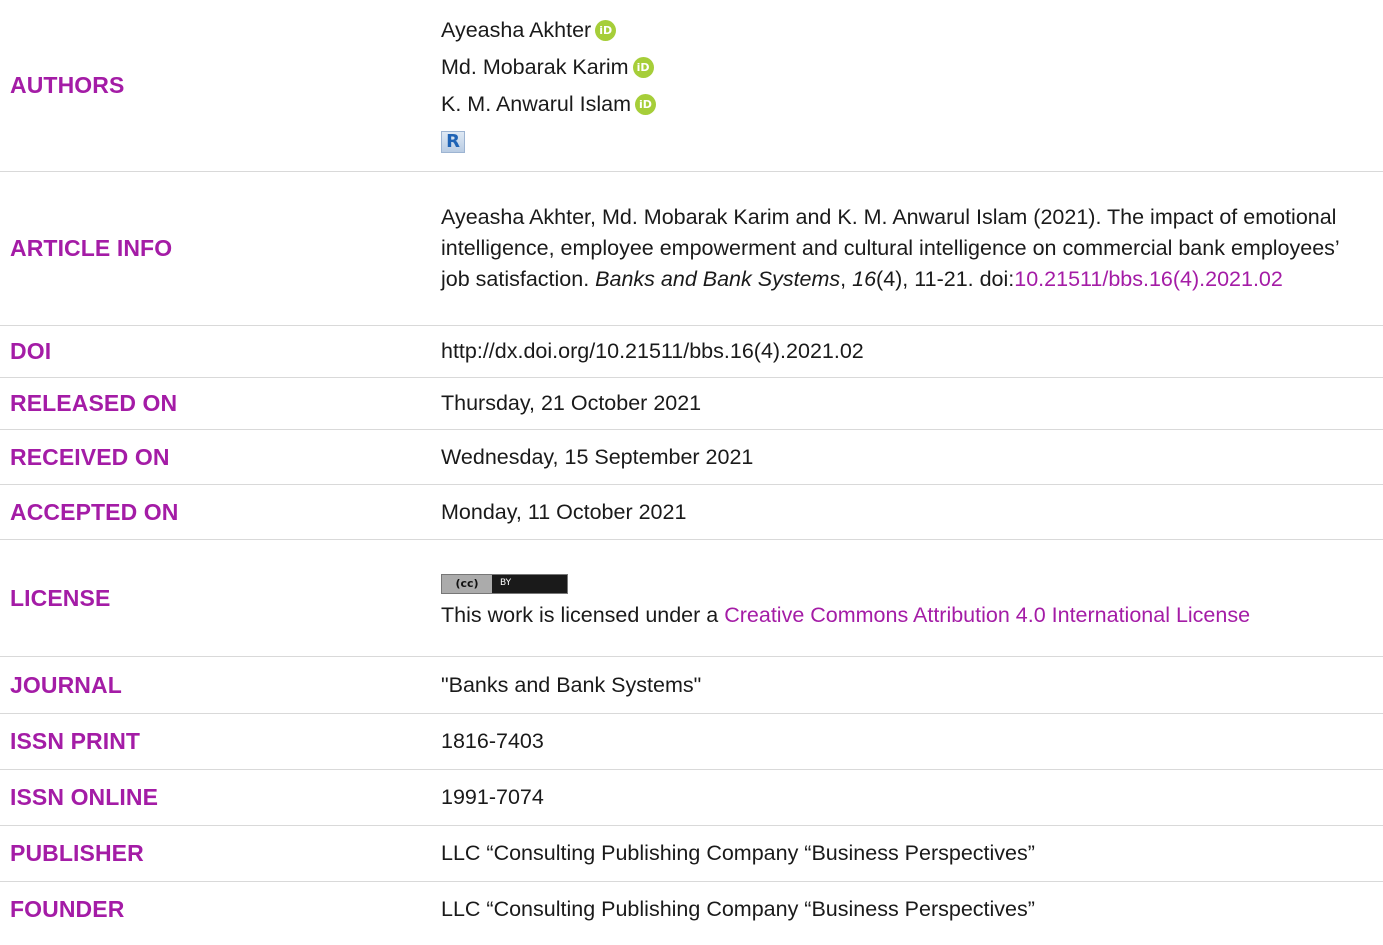  I want to click on cc-badge-right: BY, so click(506, 583).